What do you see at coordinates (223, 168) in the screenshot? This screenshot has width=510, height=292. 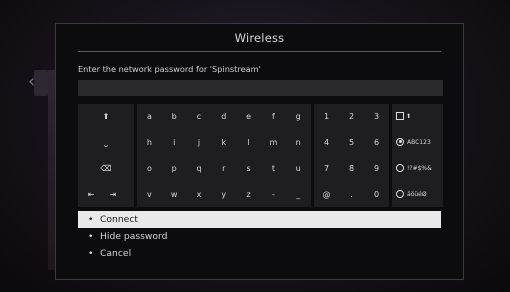 I see `letter-key: r` at bounding box center [223, 168].